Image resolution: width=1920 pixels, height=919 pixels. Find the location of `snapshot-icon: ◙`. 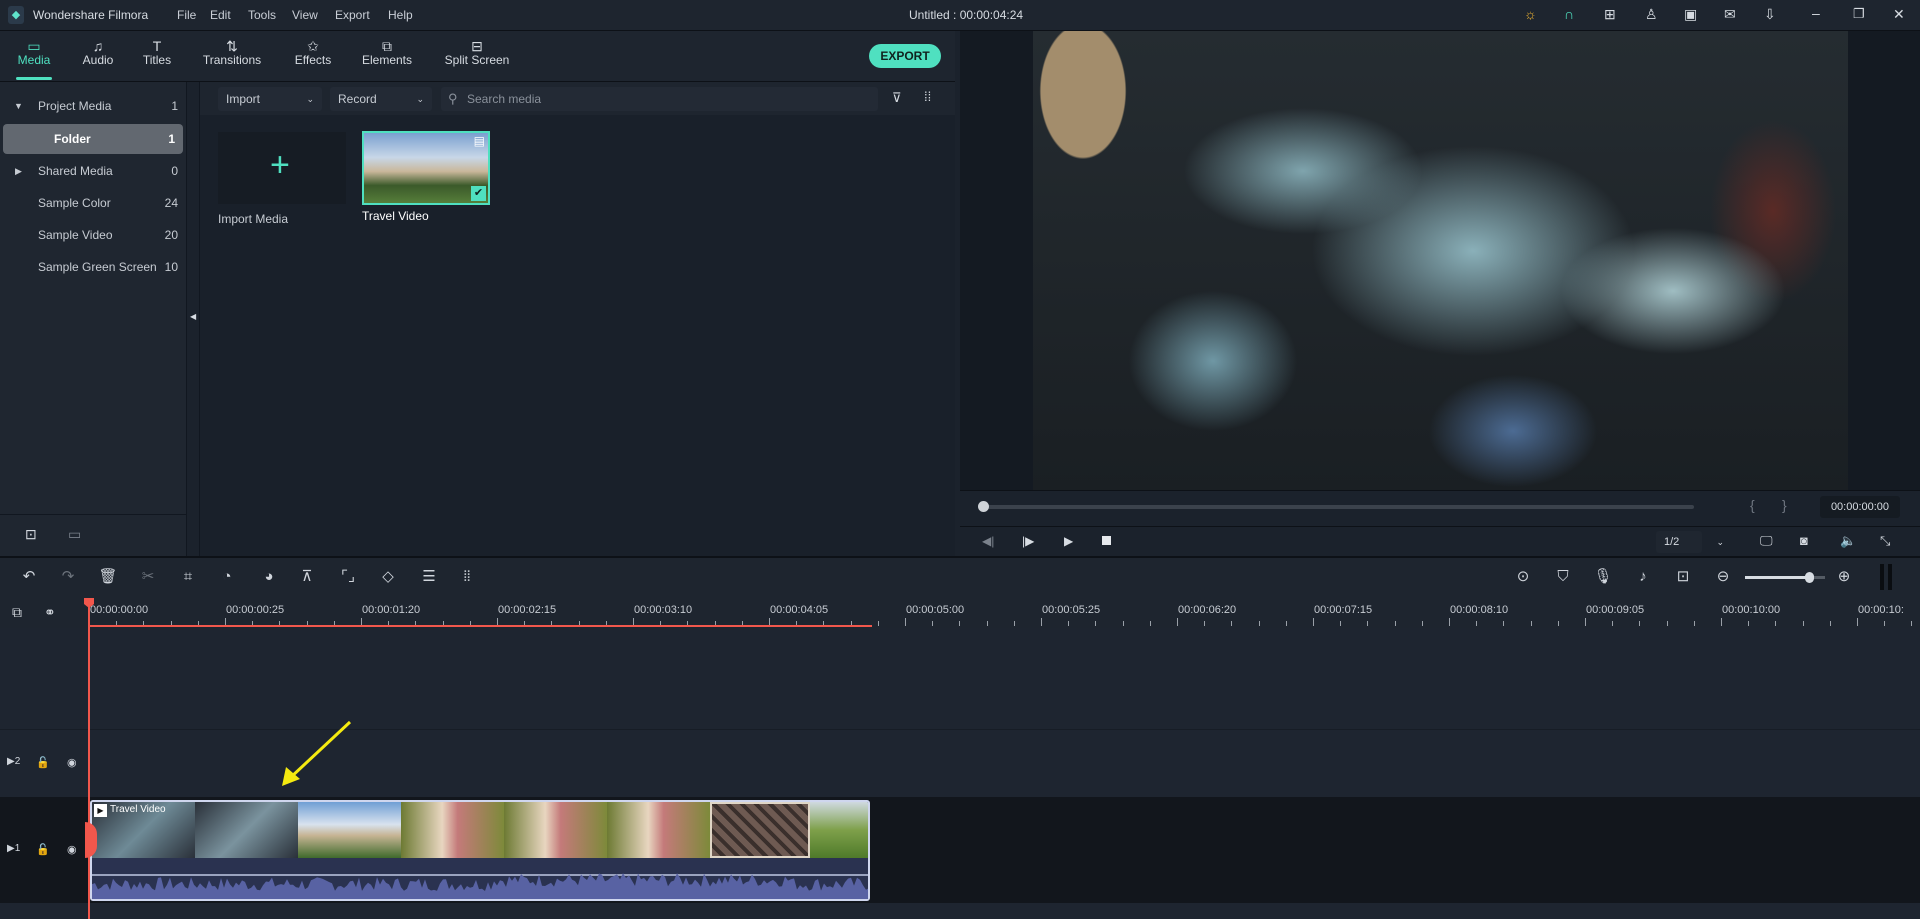

snapshot-icon: ◙ is located at coordinates (1804, 540).